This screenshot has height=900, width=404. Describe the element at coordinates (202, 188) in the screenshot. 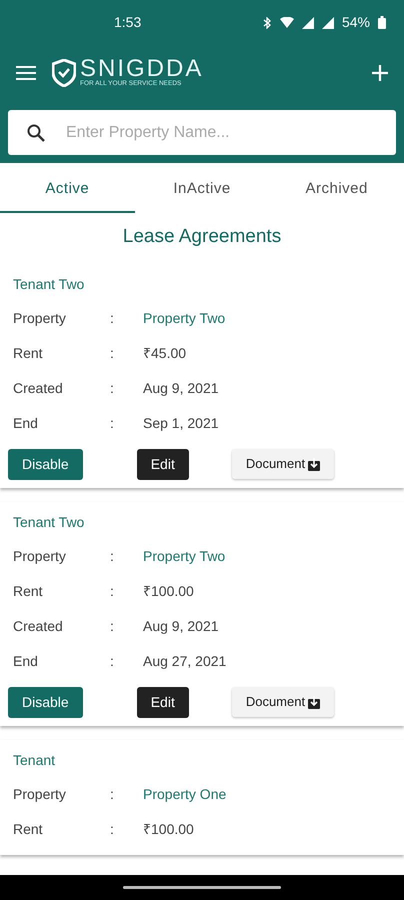

I see `tab: InActive` at that location.